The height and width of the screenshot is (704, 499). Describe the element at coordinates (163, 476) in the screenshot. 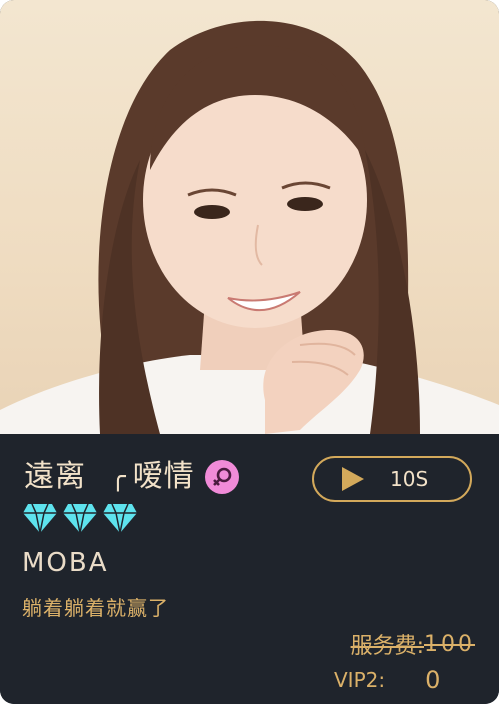

I see `nickname-secondary: 嗳情` at that location.